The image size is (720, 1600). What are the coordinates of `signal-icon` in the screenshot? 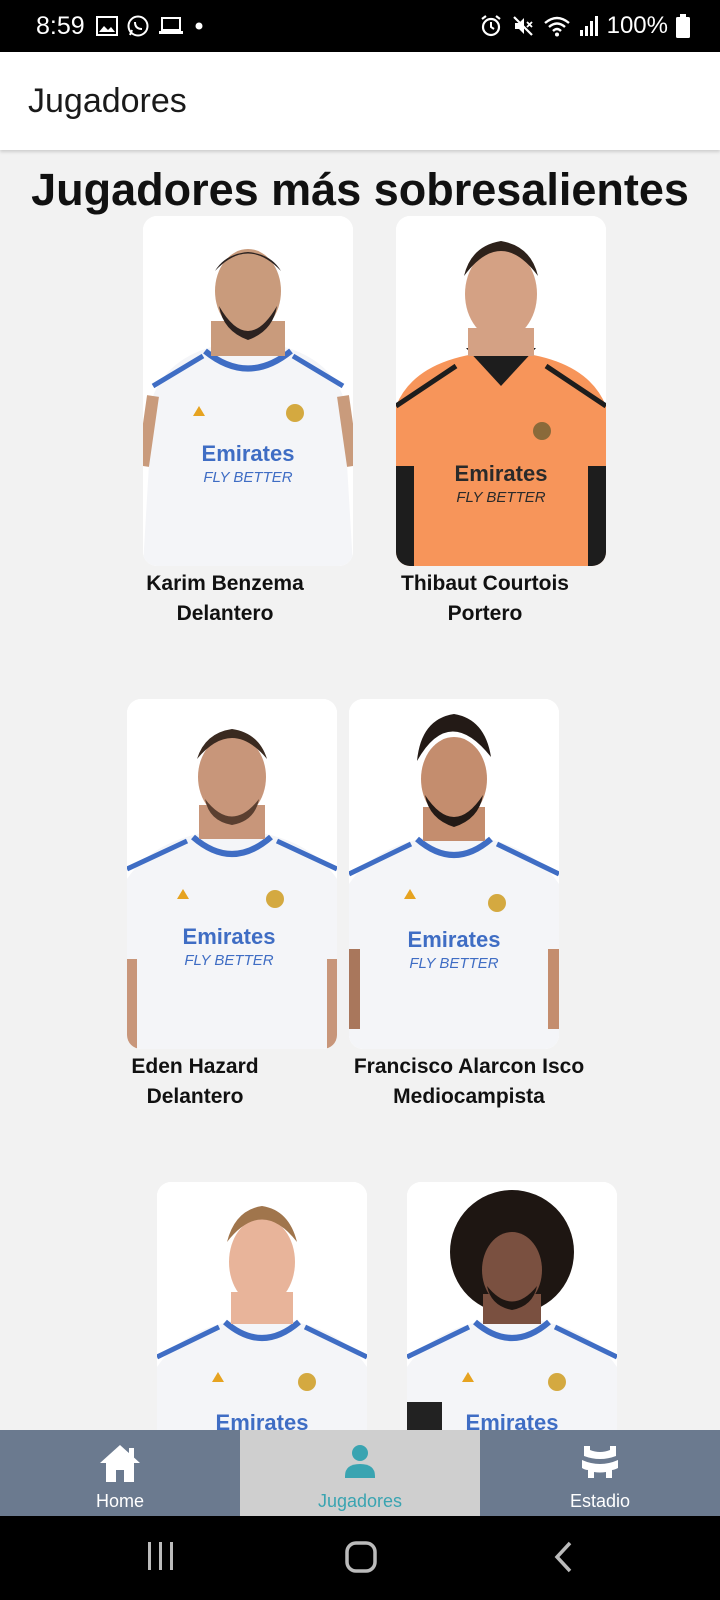 It's located at (588, 26).